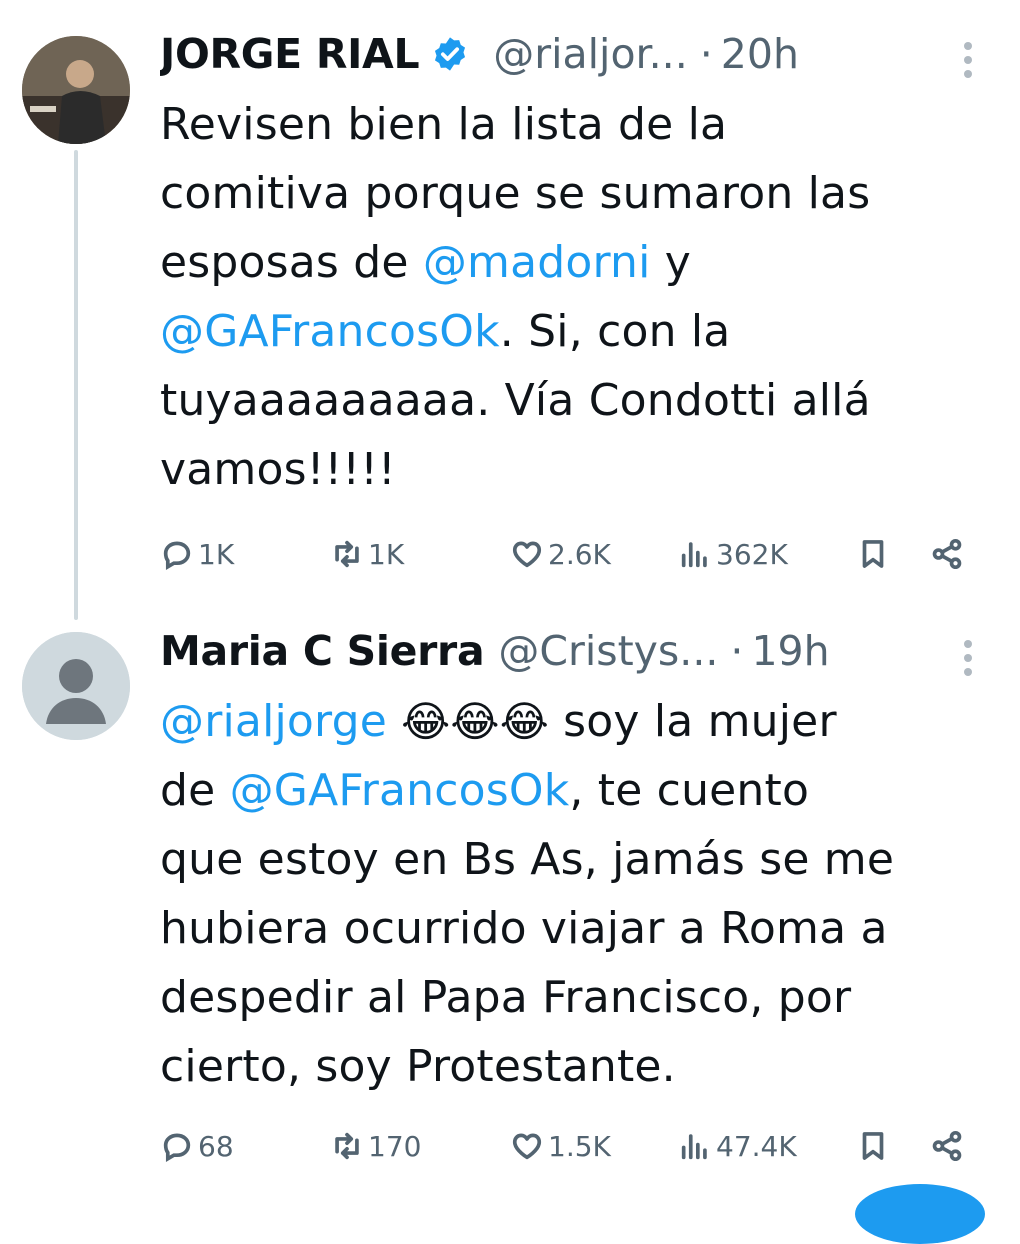 Image resolution: width=1020 pixels, height=1244 pixels. What do you see at coordinates (291, 262) in the screenshot?
I see `text-span: esposas de` at bounding box center [291, 262].